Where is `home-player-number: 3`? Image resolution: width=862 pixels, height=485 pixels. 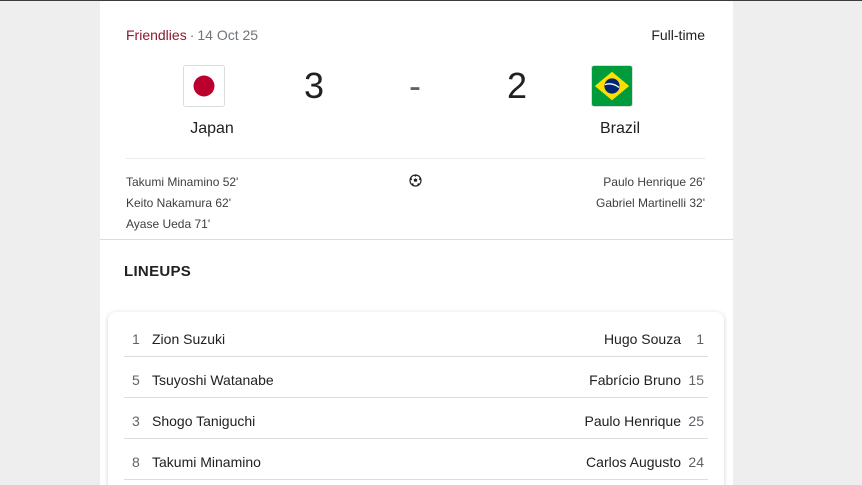 home-player-number: 3 is located at coordinates (136, 421).